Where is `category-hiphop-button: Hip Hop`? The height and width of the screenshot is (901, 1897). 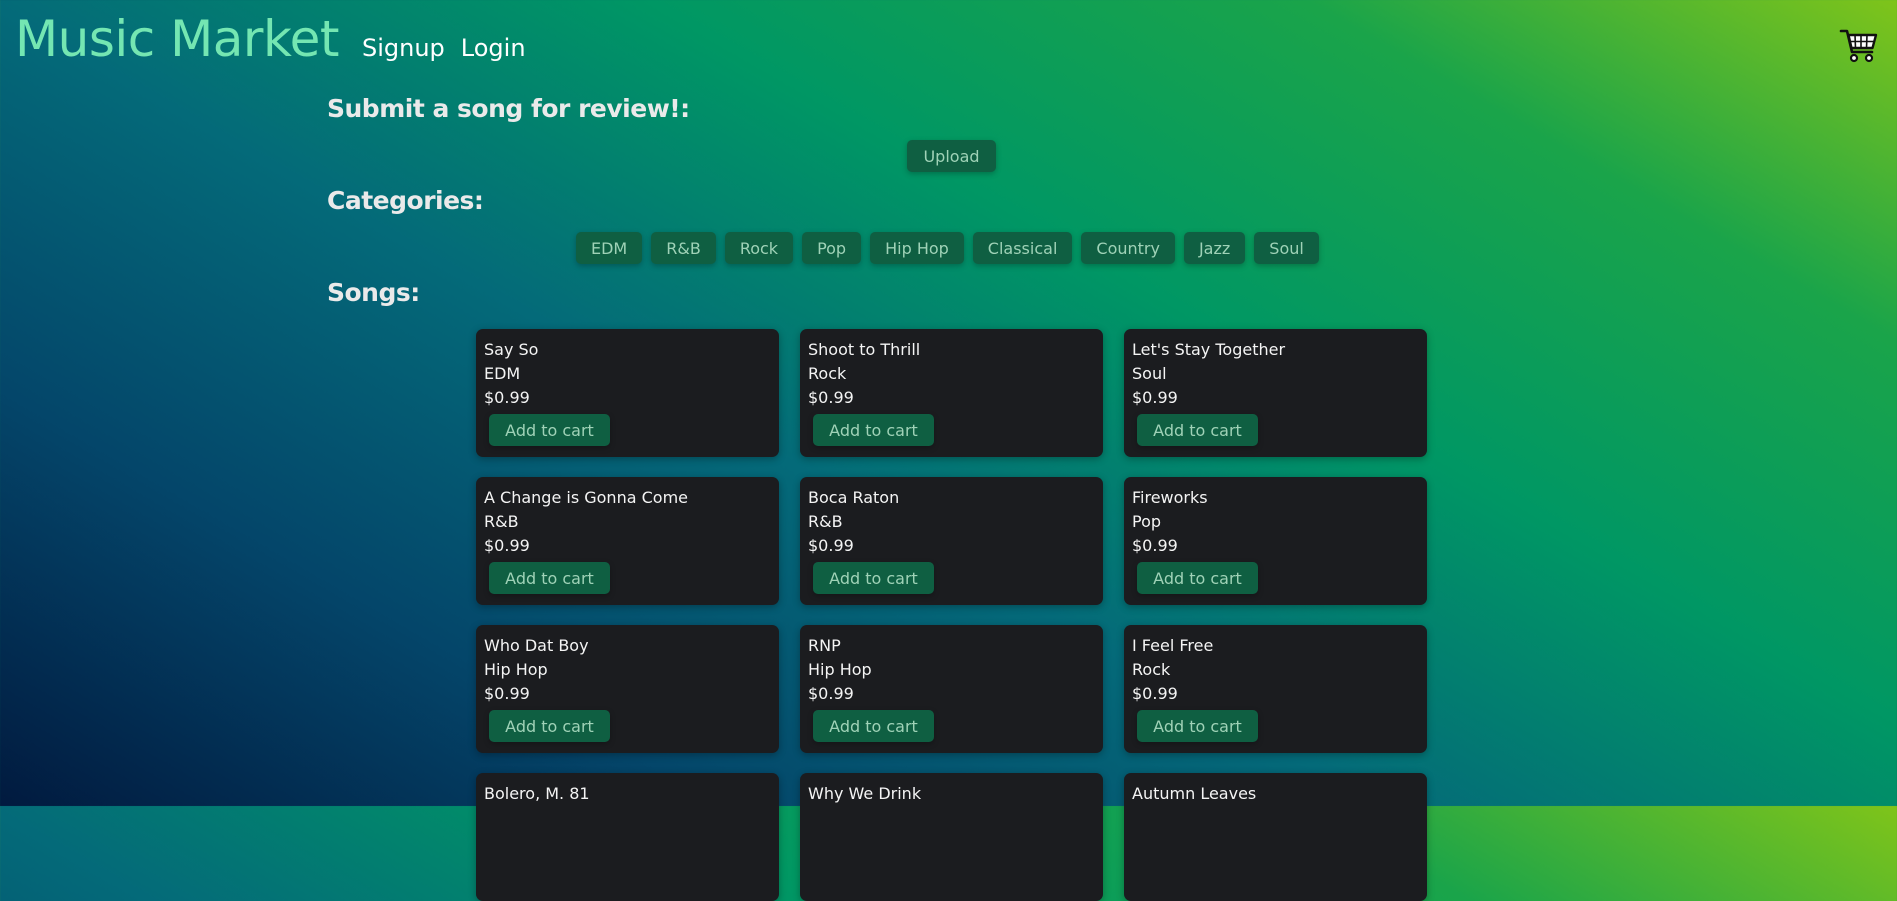
category-hiphop-button: Hip Hop is located at coordinates (917, 248).